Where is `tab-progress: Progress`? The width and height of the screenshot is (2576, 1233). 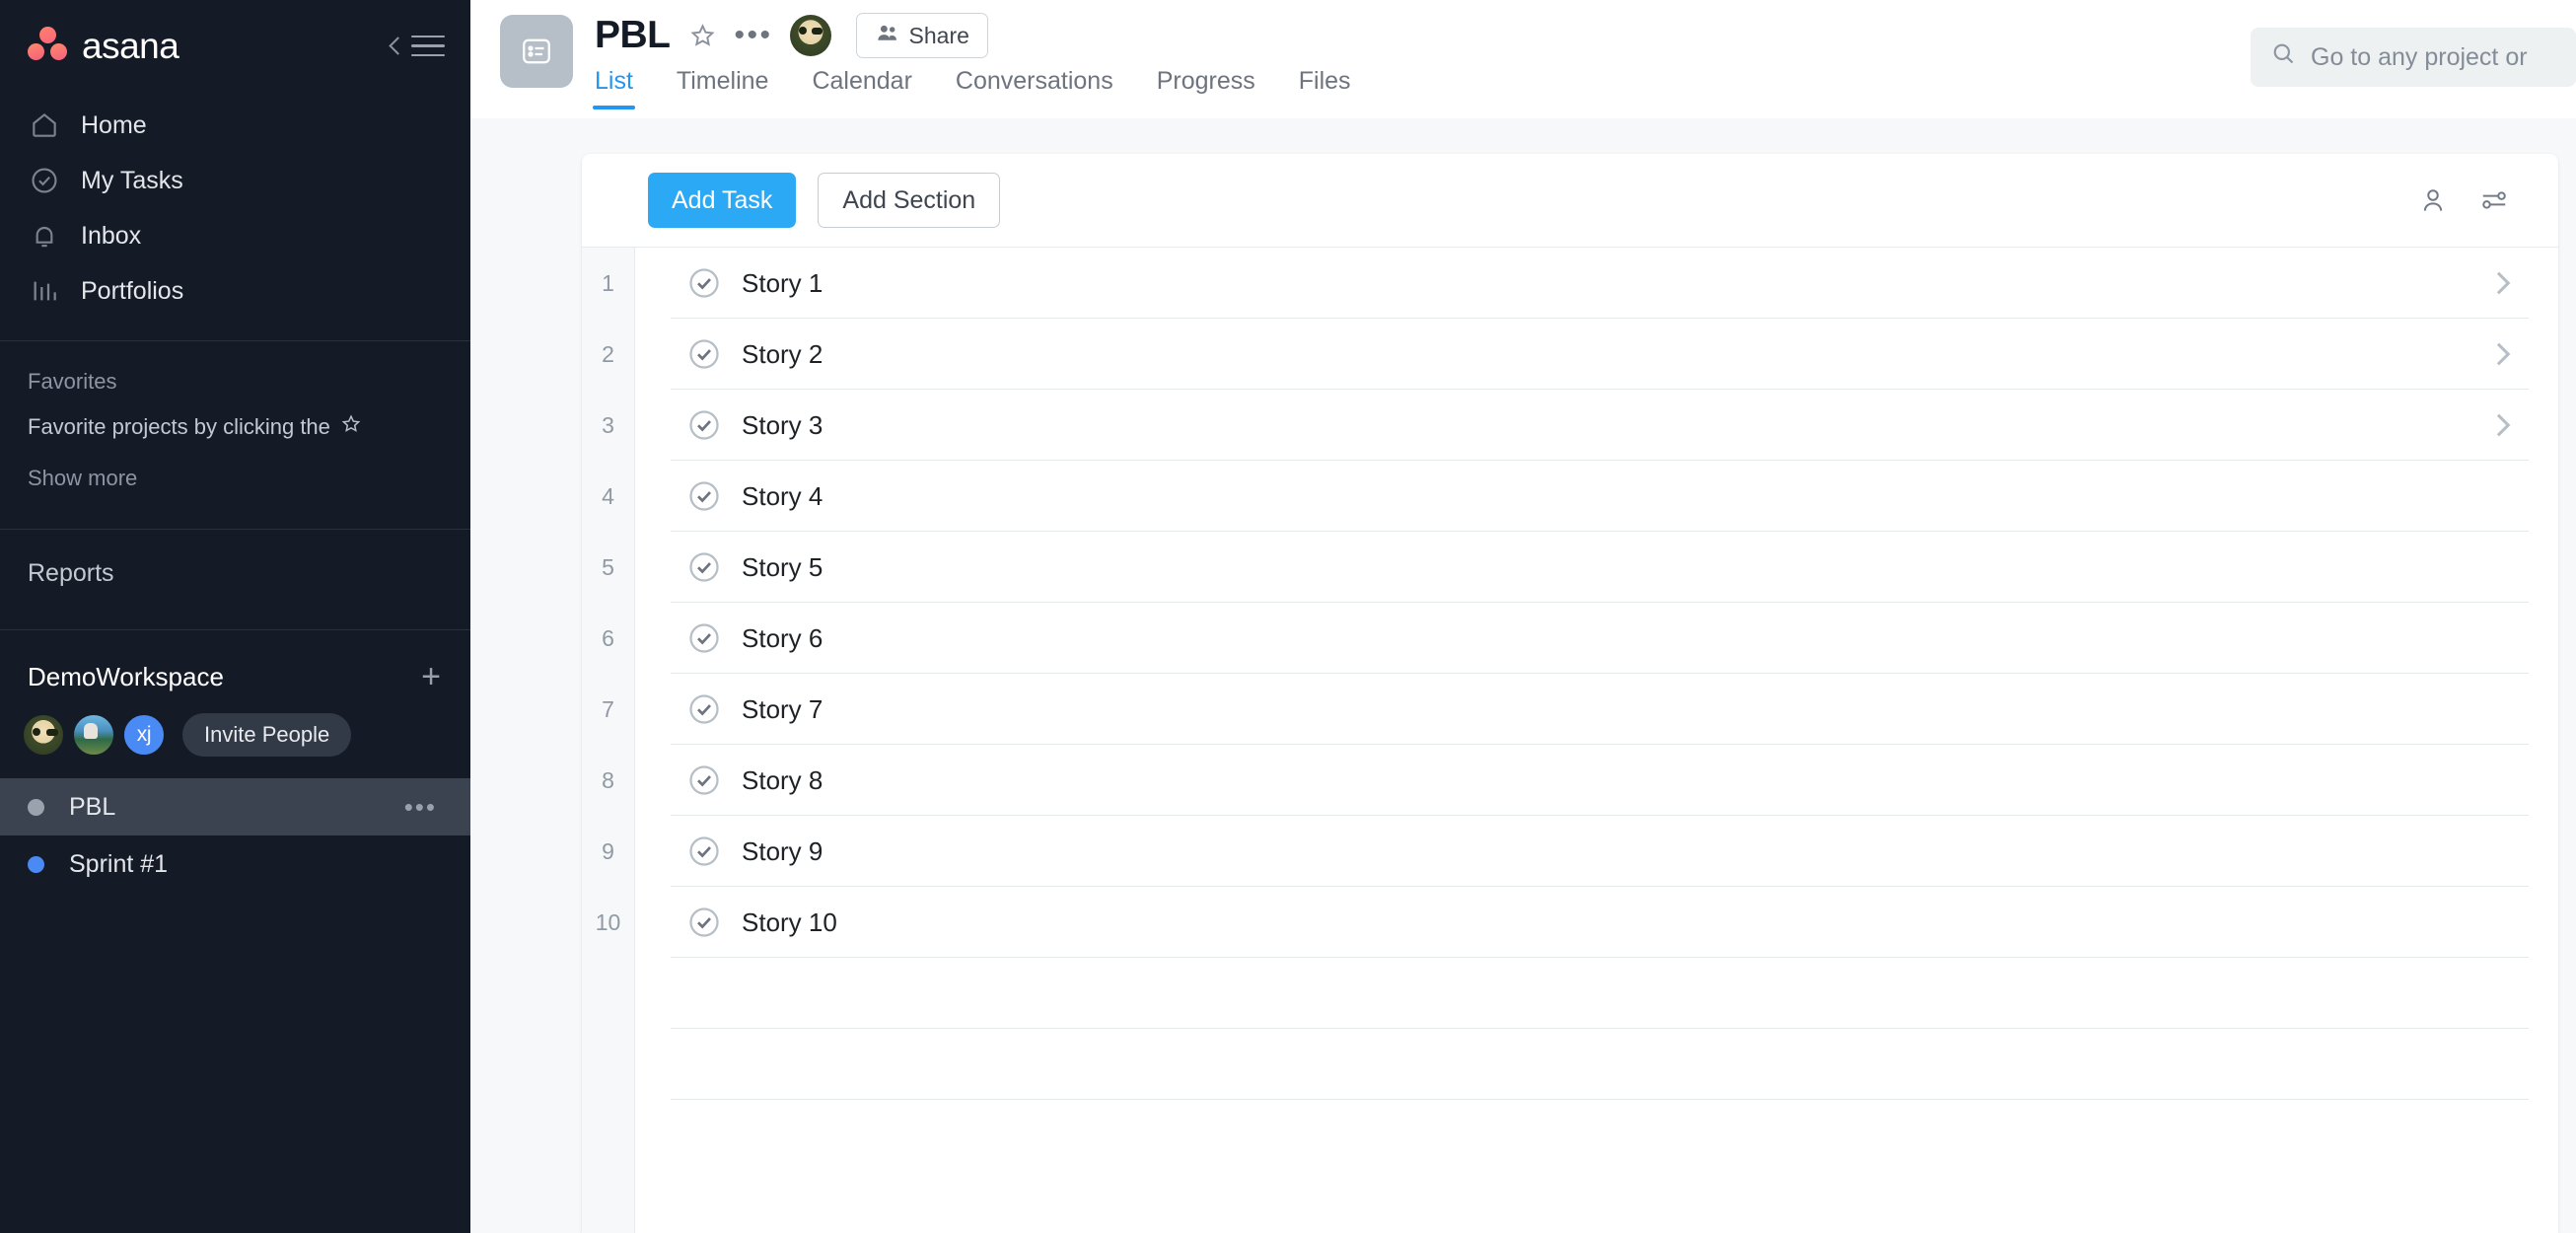 tab-progress: Progress is located at coordinates (1206, 88).